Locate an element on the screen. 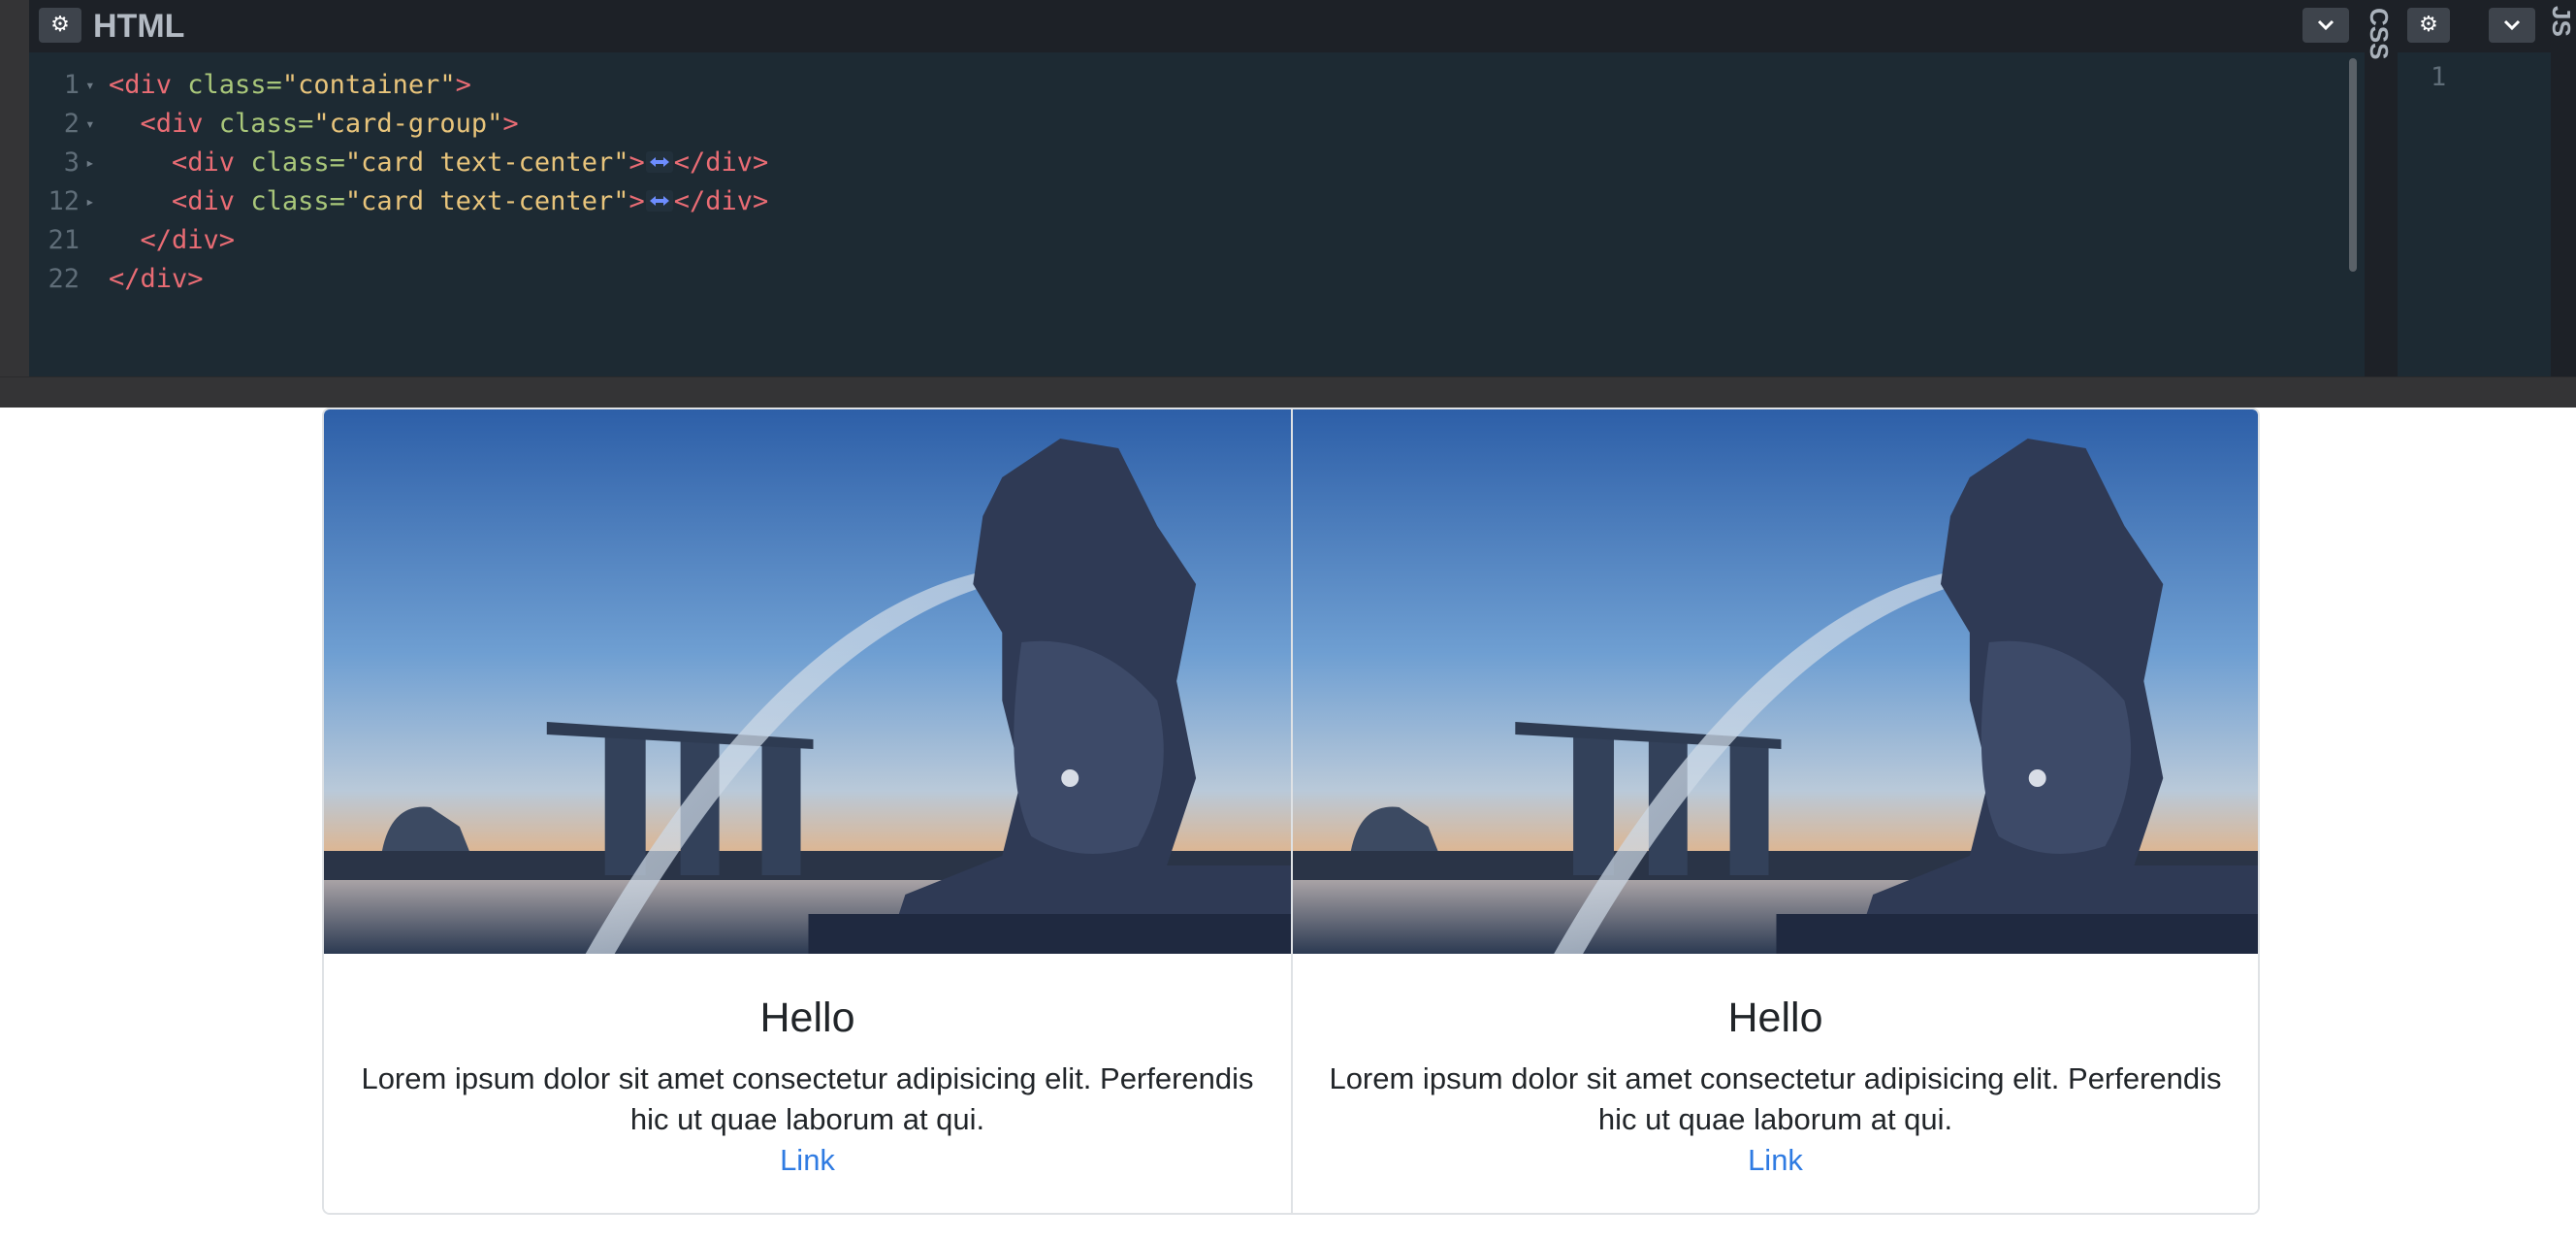  html-scrollbar-thumb is located at coordinates (2353, 165).